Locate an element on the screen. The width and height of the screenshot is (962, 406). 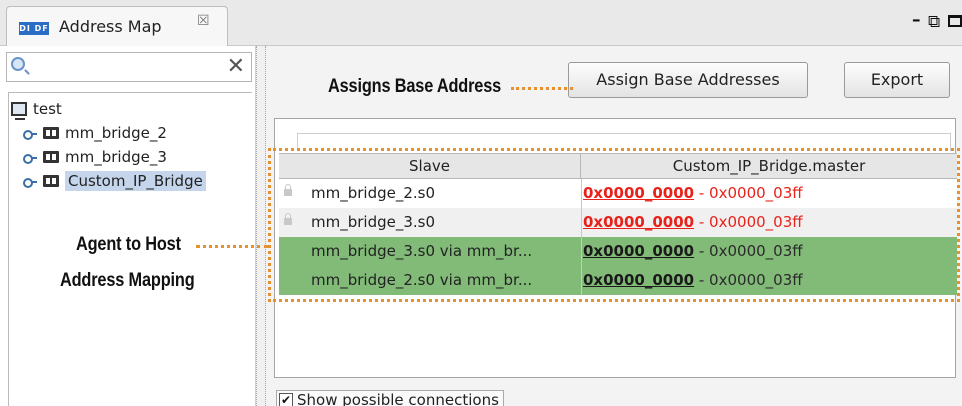
clear-filter-icon: ✕ is located at coordinates (236, 66).